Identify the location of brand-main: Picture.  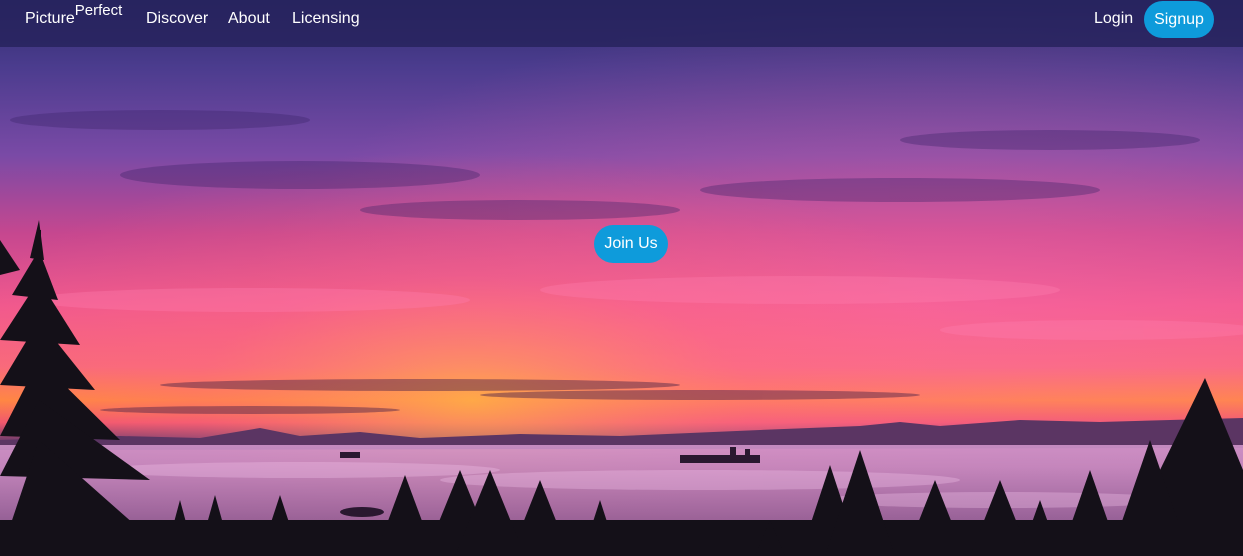
(50, 18).